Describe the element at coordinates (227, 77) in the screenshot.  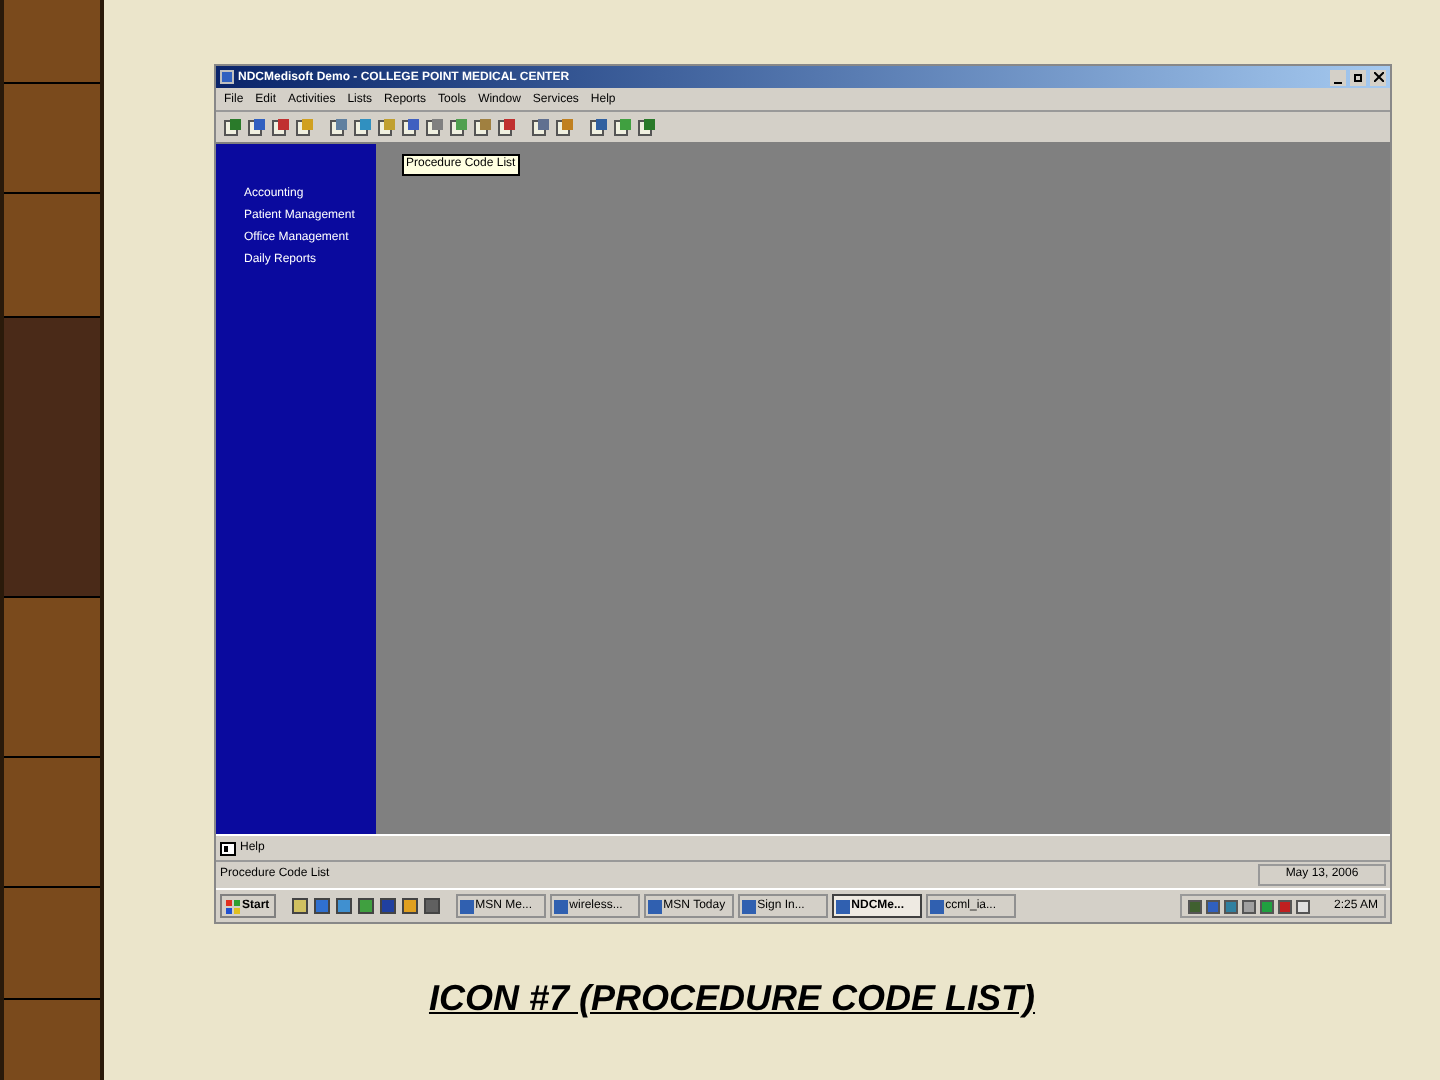
I see `app-icon` at that location.